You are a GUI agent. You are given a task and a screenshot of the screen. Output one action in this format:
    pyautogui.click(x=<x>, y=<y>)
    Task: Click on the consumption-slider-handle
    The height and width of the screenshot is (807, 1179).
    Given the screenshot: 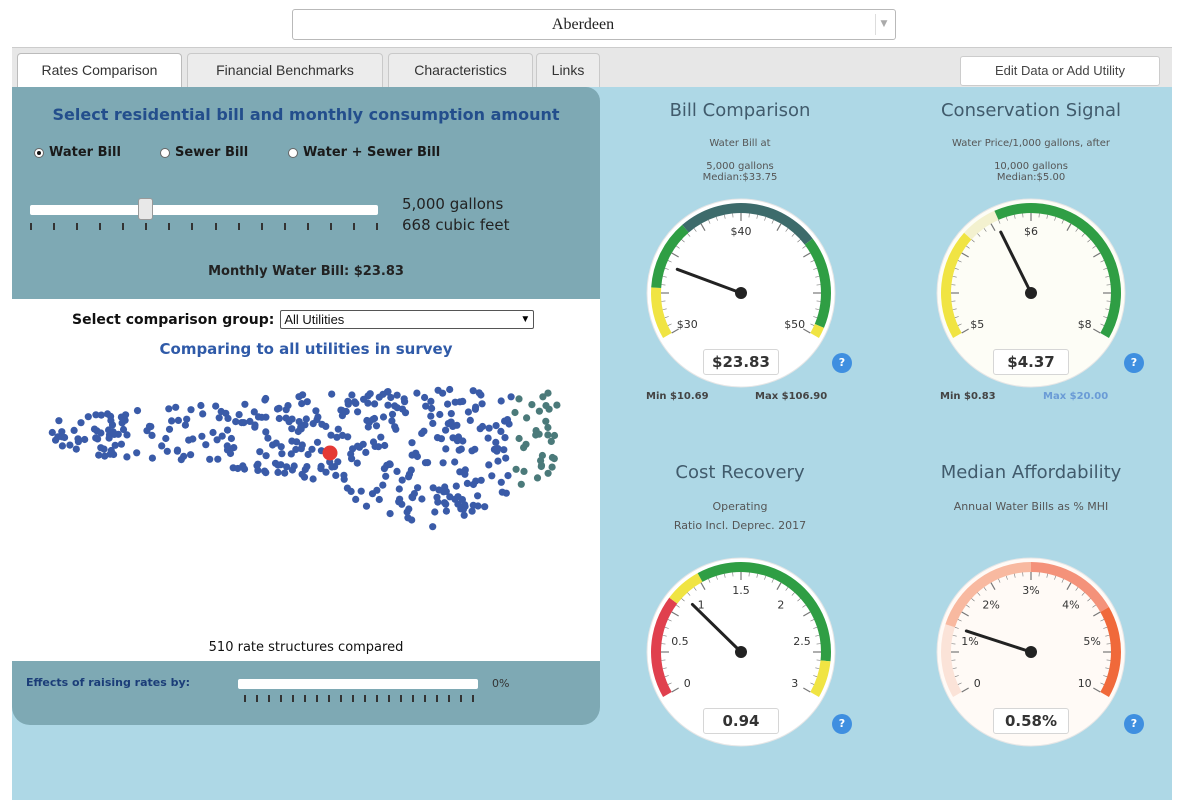 What is the action you would take?
    pyautogui.click(x=145, y=209)
    